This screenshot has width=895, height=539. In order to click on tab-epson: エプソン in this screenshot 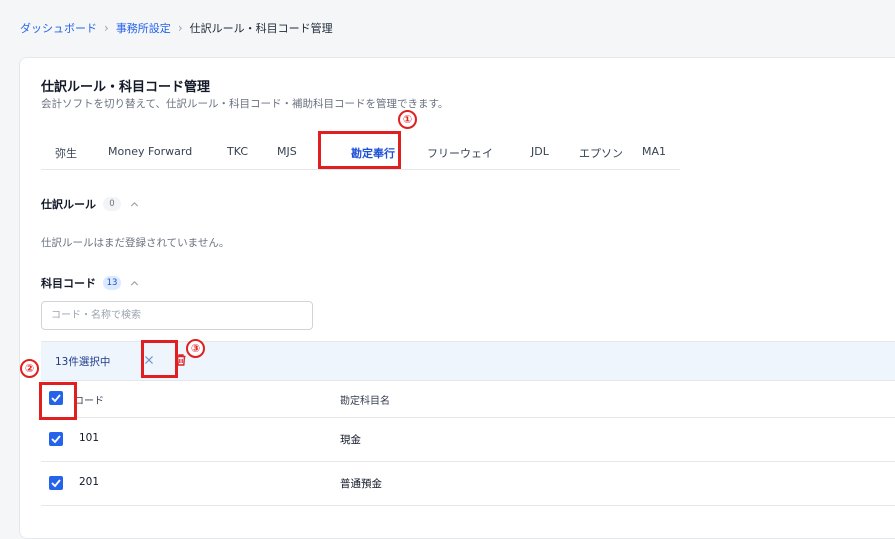, I will do `click(601, 153)`.